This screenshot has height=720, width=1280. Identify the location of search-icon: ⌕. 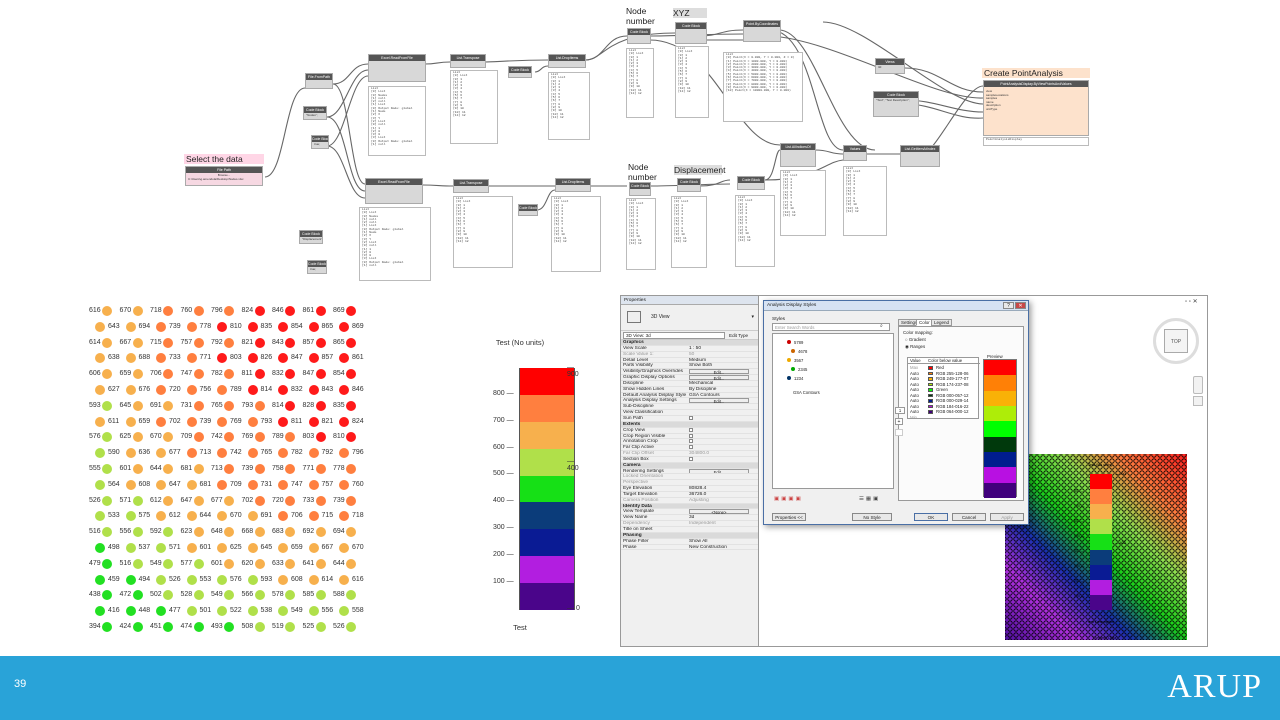
(881, 326).